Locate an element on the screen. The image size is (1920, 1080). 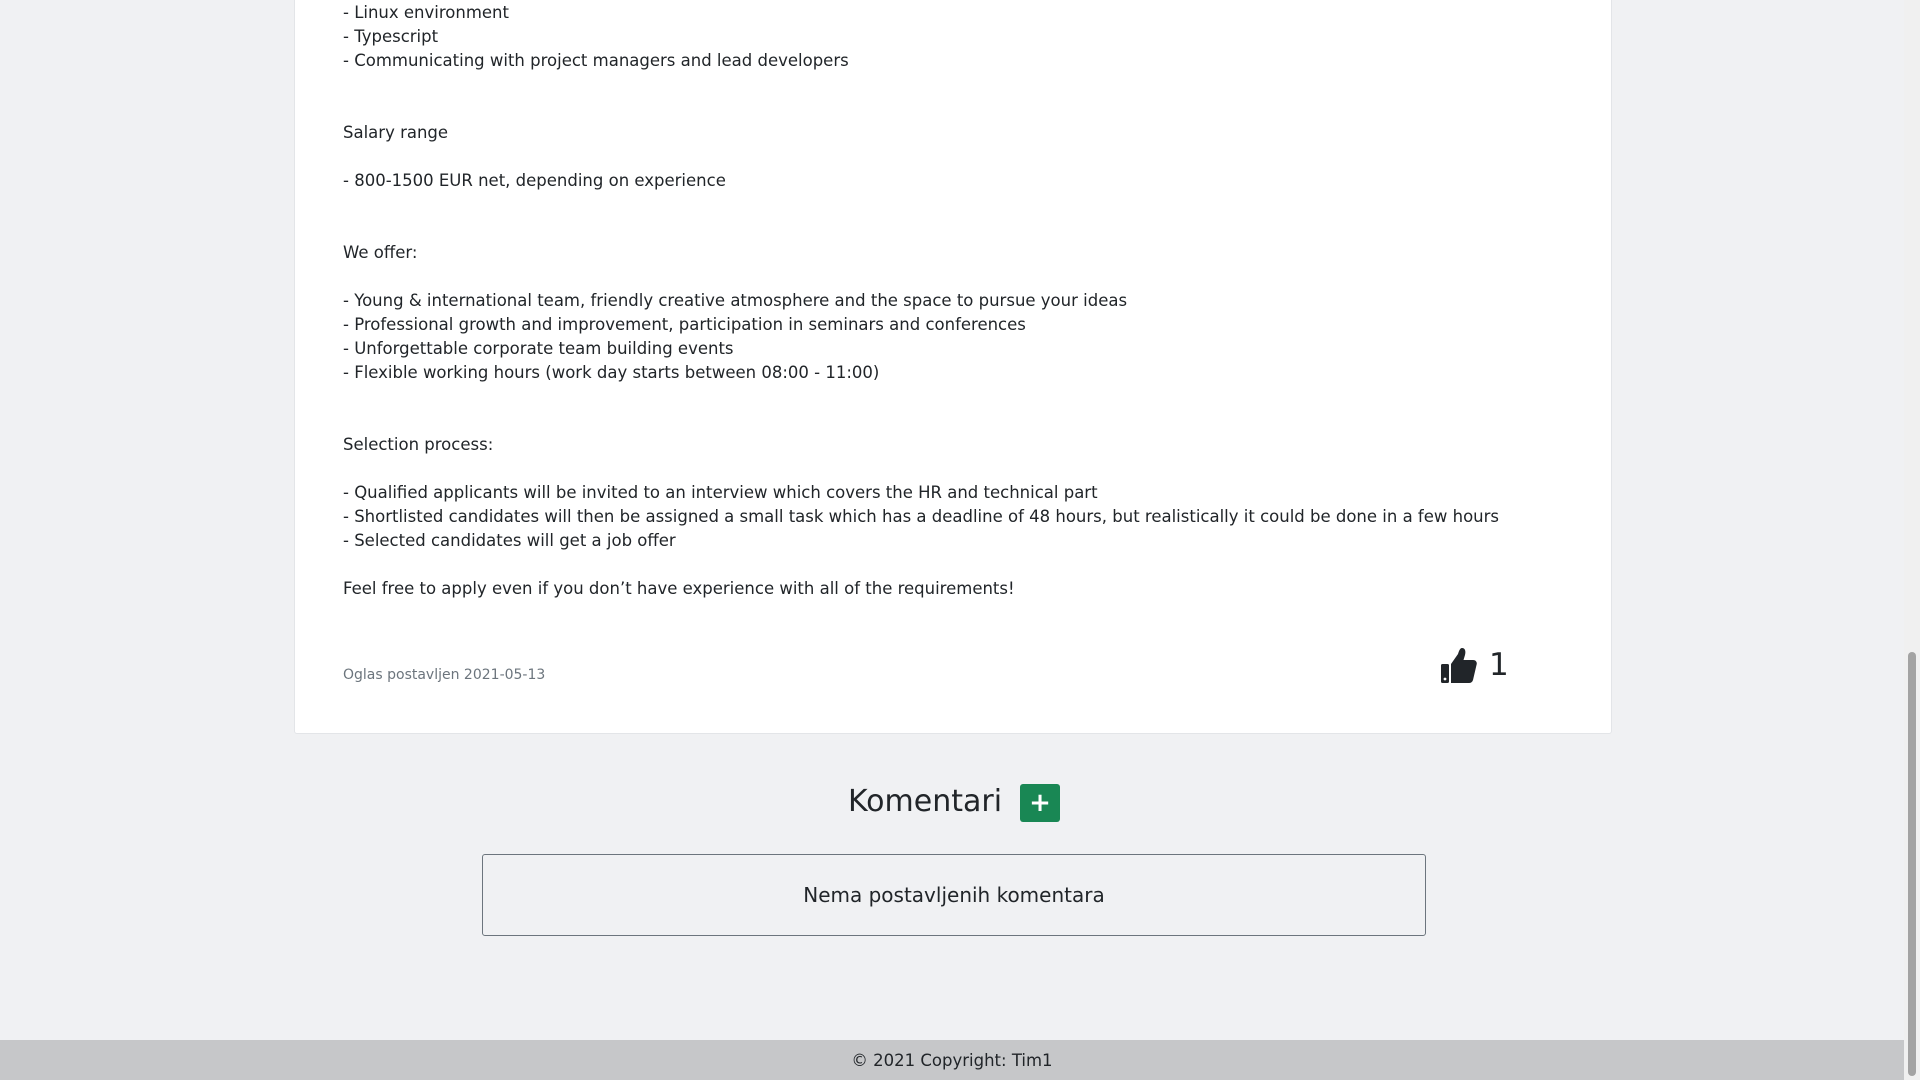
no-comments-box: Nema postavljenih komentara is located at coordinates (954, 895).